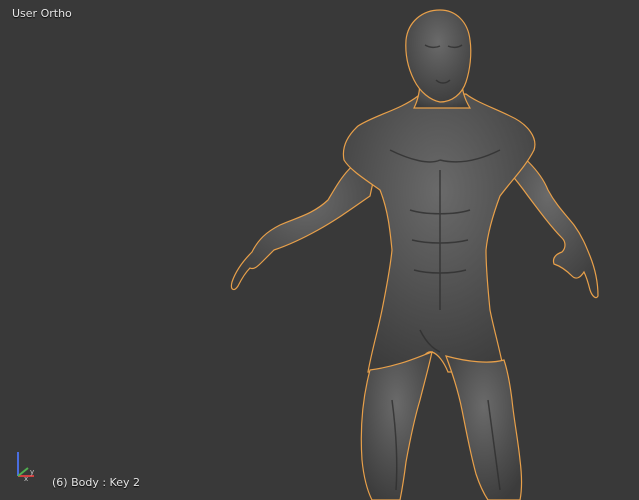 Image resolution: width=639 pixels, height=500 pixels. I want to click on svg-text: y, so click(32, 472).